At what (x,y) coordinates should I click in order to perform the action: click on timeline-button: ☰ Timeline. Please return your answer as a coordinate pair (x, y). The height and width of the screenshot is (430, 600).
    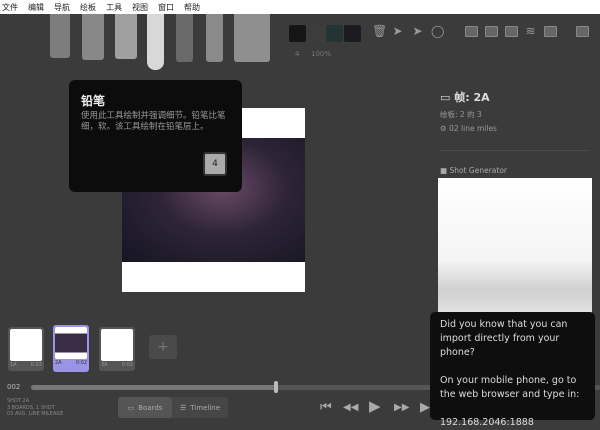
    Looking at the image, I should click on (200, 407).